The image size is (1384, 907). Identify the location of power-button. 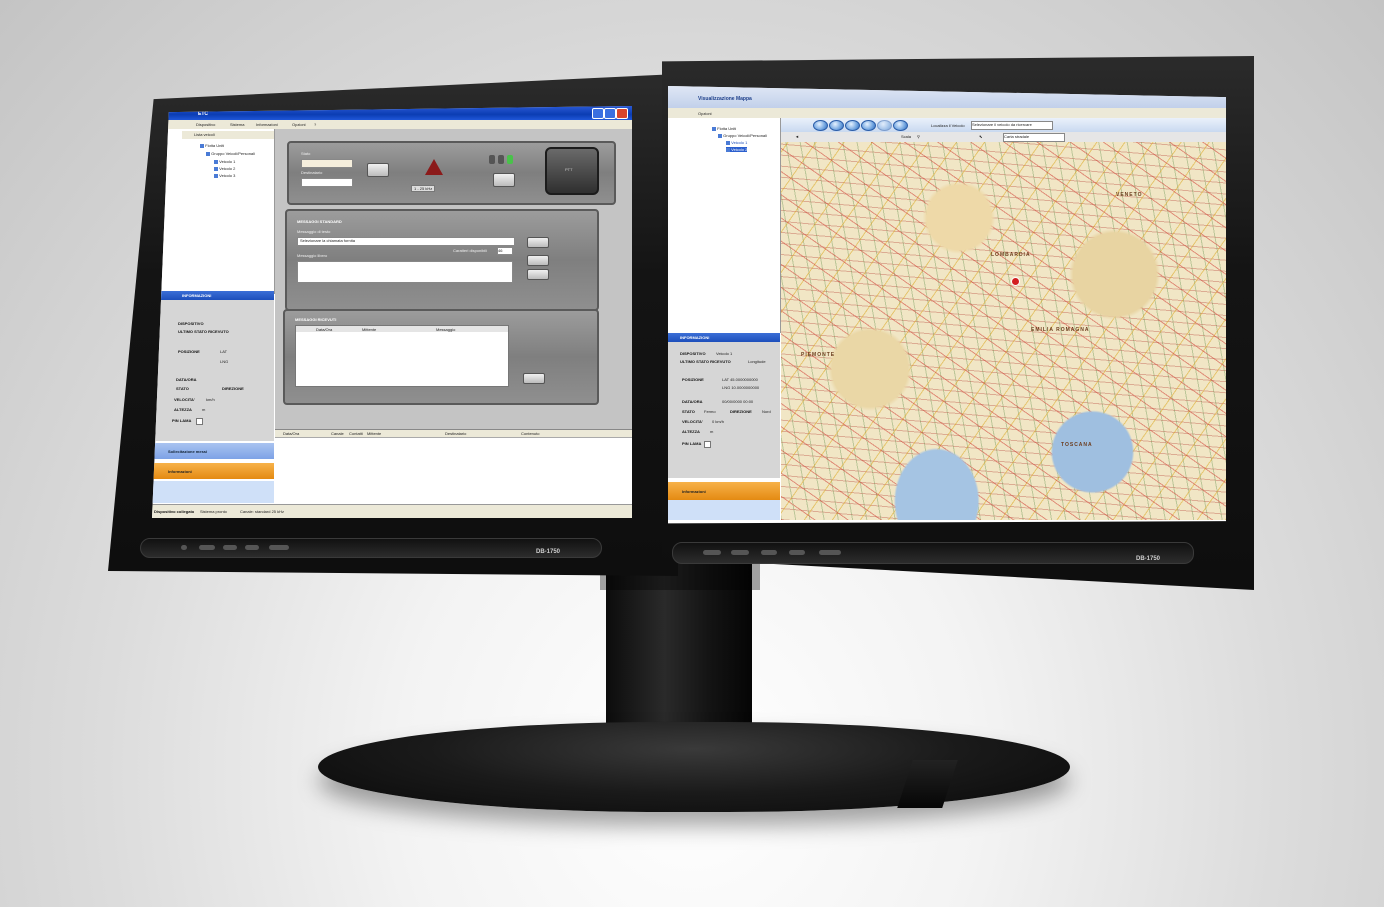
(184, 547).